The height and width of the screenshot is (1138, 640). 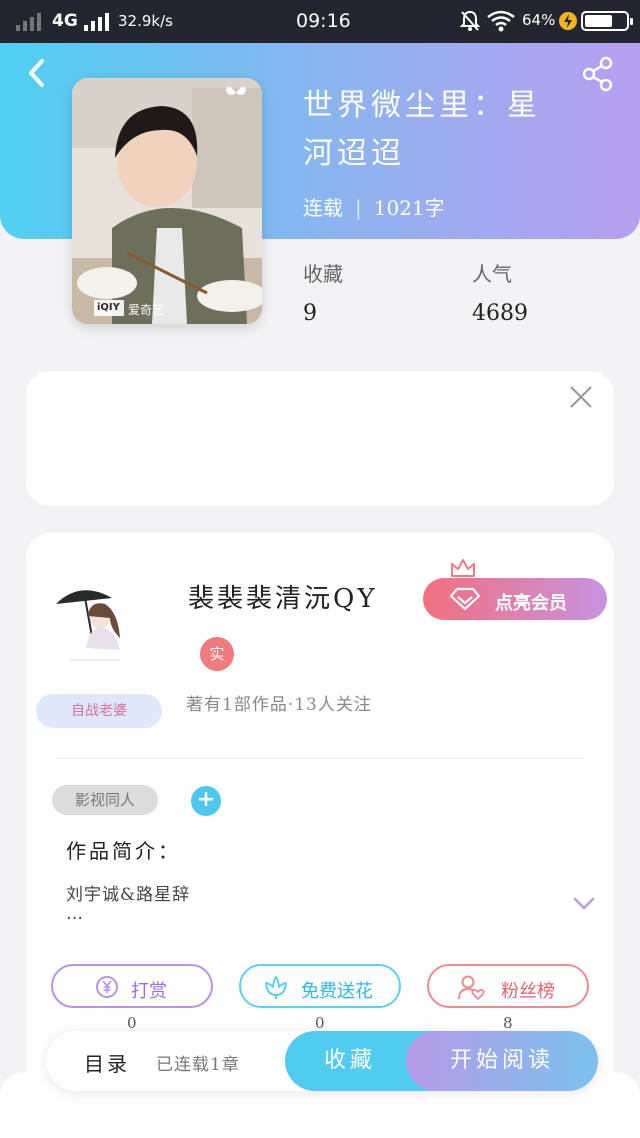 I want to click on send-flower-label: 免费送花, so click(x=337, y=991).